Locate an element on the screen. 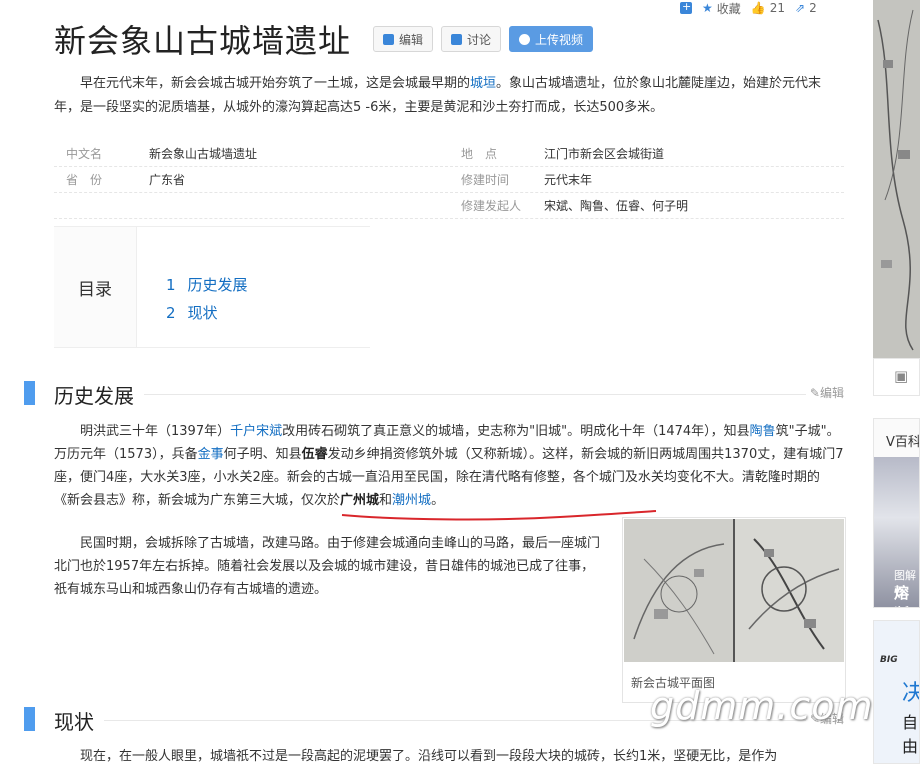 The width and height of the screenshot is (920, 768). top-stats: ★ 收藏 👍 21 ⇗ 2 is located at coordinates (748, 8).